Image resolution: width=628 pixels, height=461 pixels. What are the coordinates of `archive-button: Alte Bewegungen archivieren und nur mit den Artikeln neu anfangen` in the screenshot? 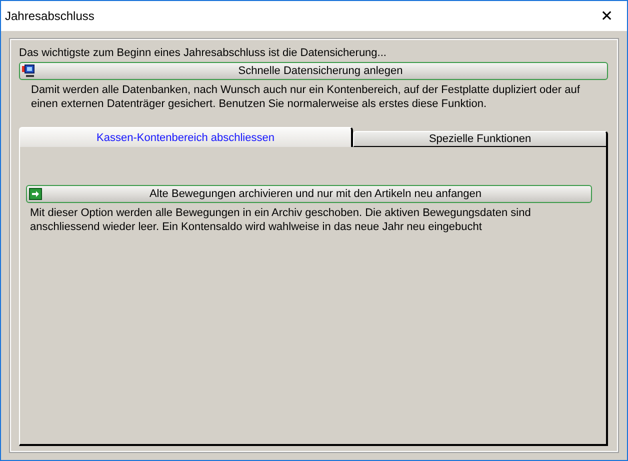 It's located at (309, 194).